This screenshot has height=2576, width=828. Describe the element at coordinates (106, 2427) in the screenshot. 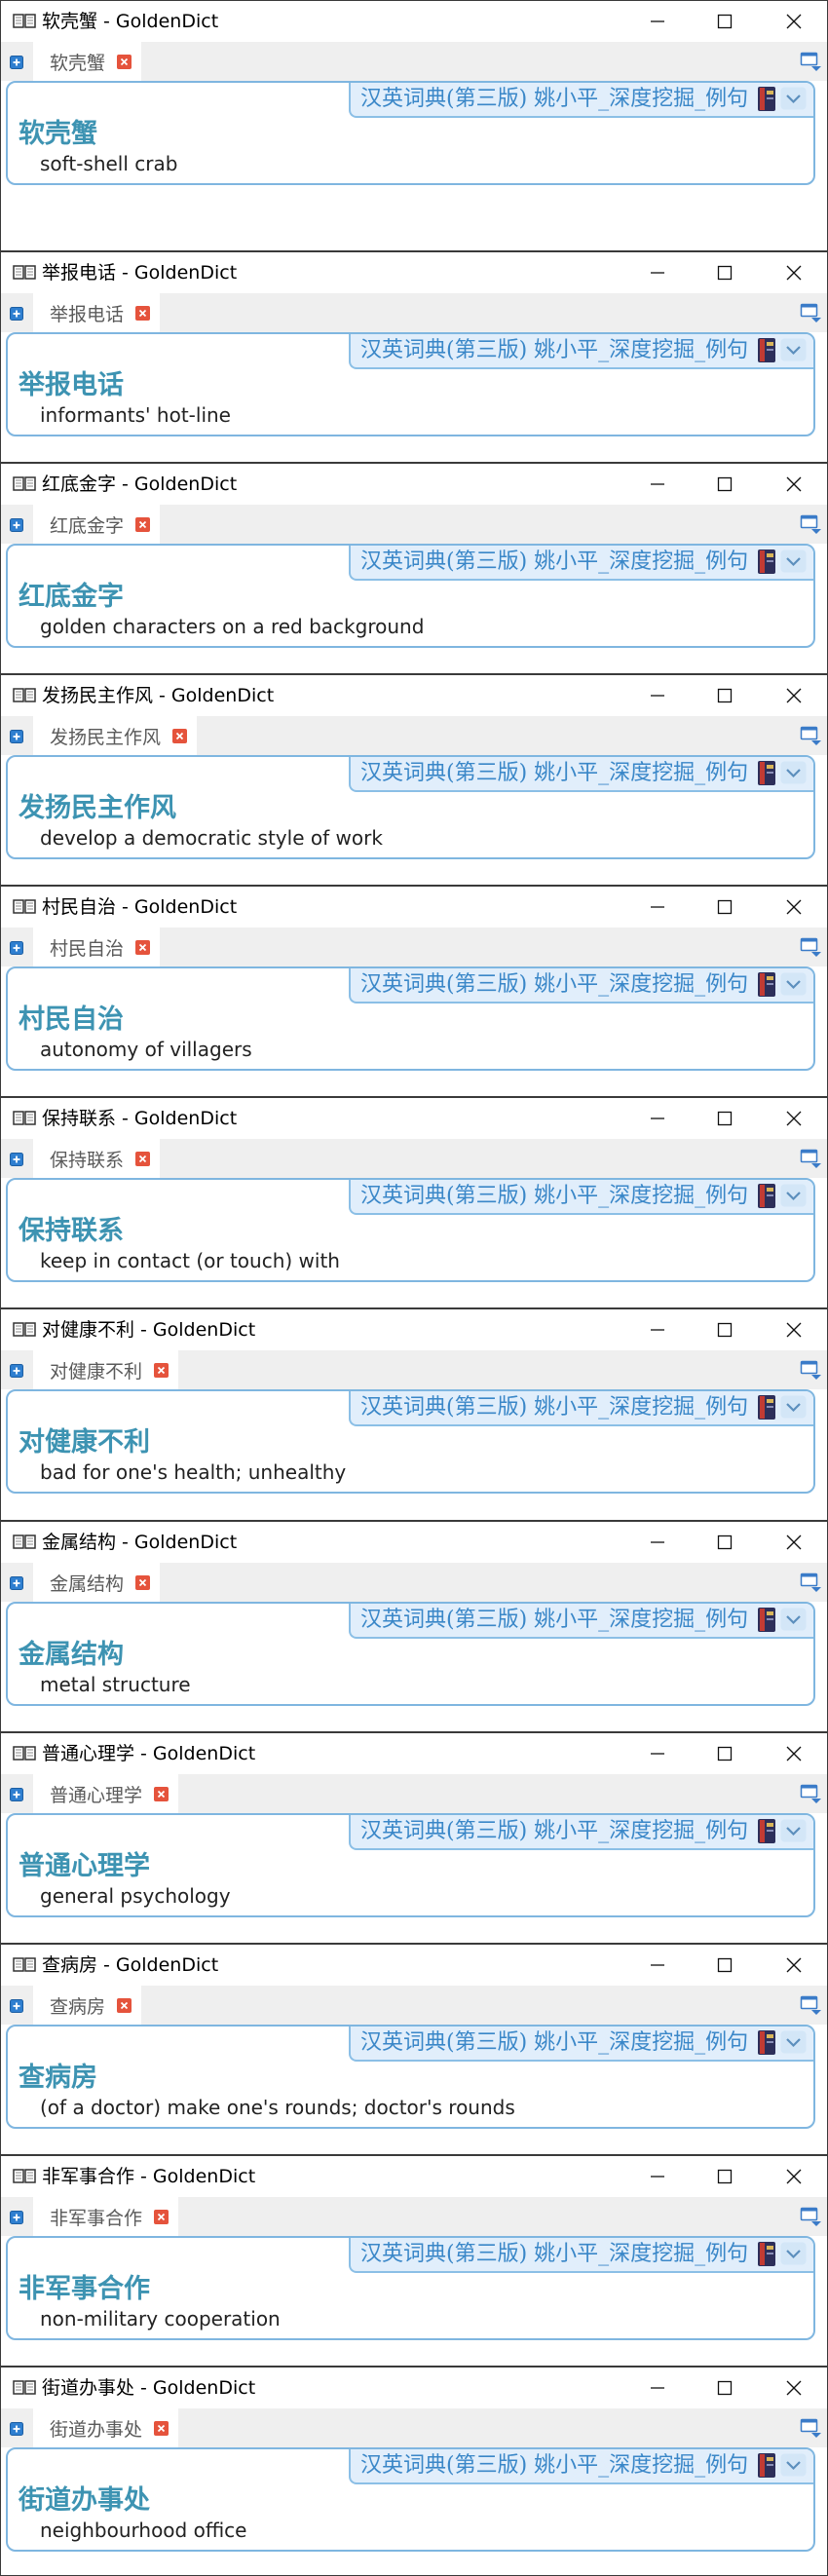

I see `tab-current: 街道办事处` at that location.